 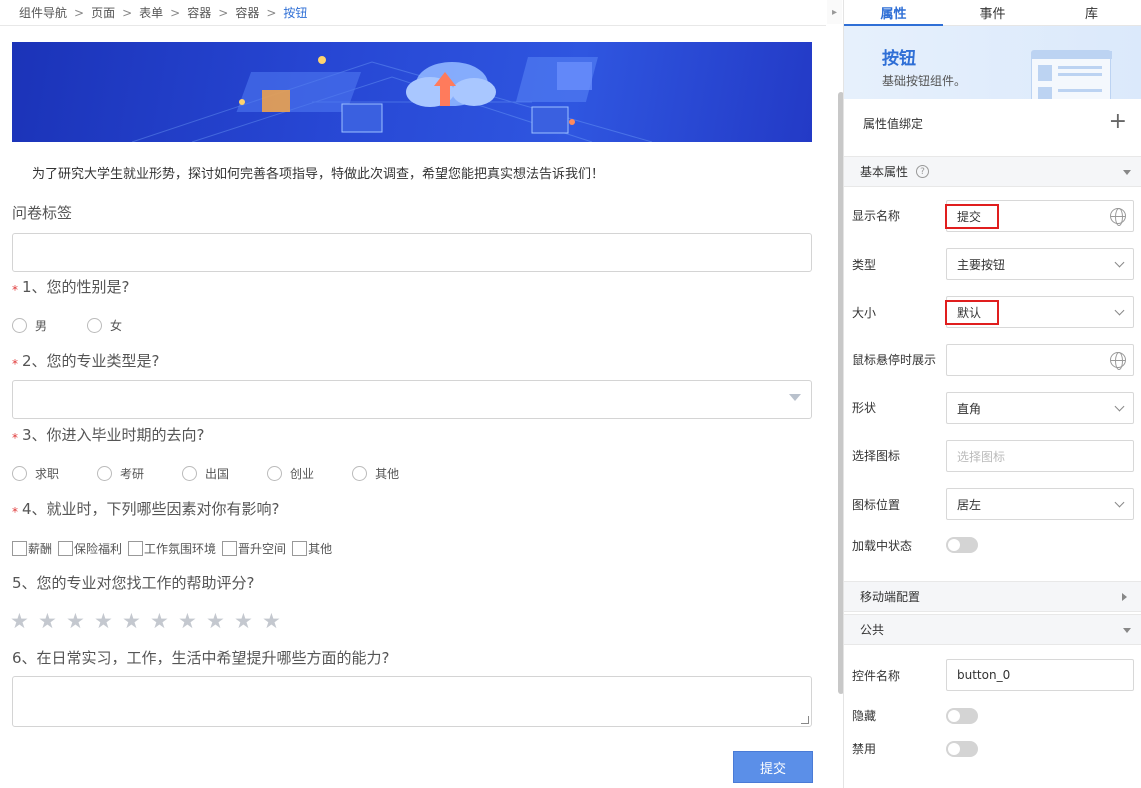 What do you see at coordinates (884, 172) in the screenshot?
I see `section-title: 基本属性` at bounding box center [884, 172].